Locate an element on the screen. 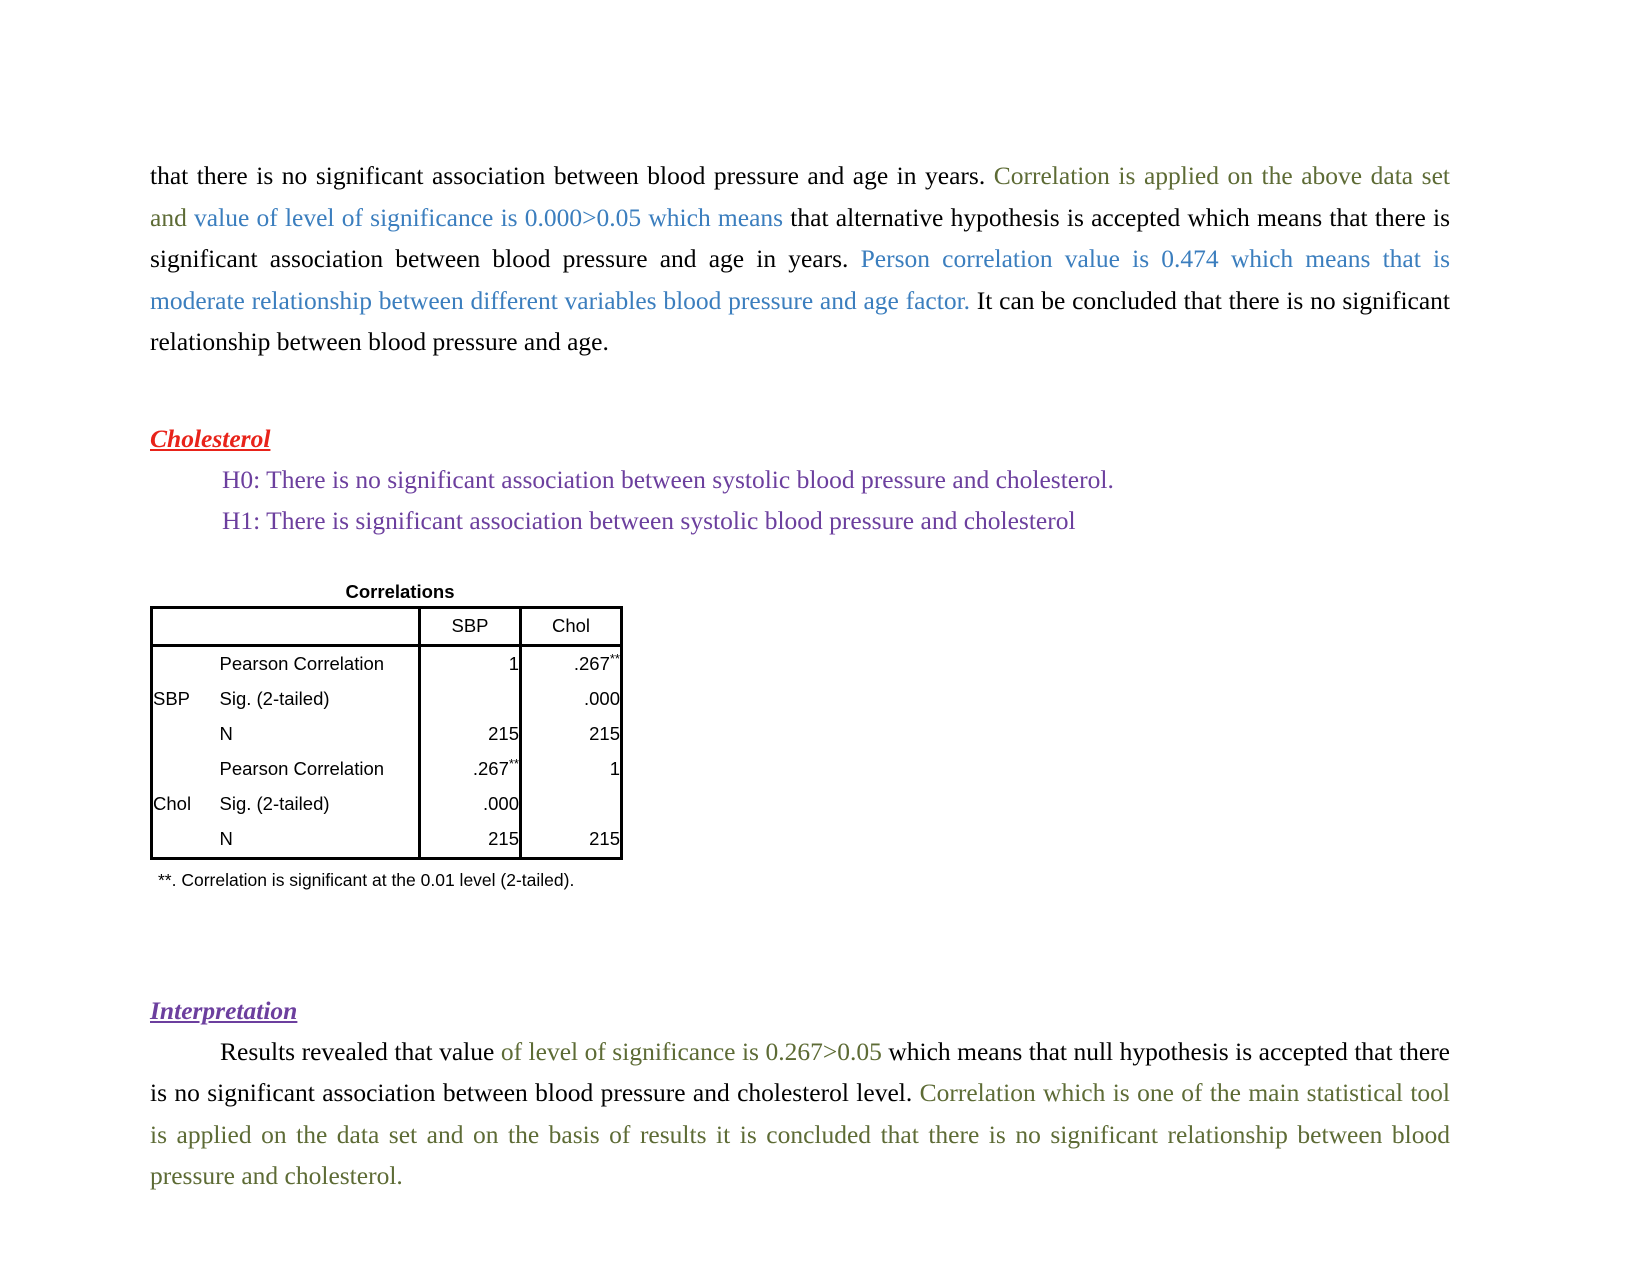 This screenshot has height=1275, width=1651. row-variable-sbp: SBP is located at coordinates (172, 698).